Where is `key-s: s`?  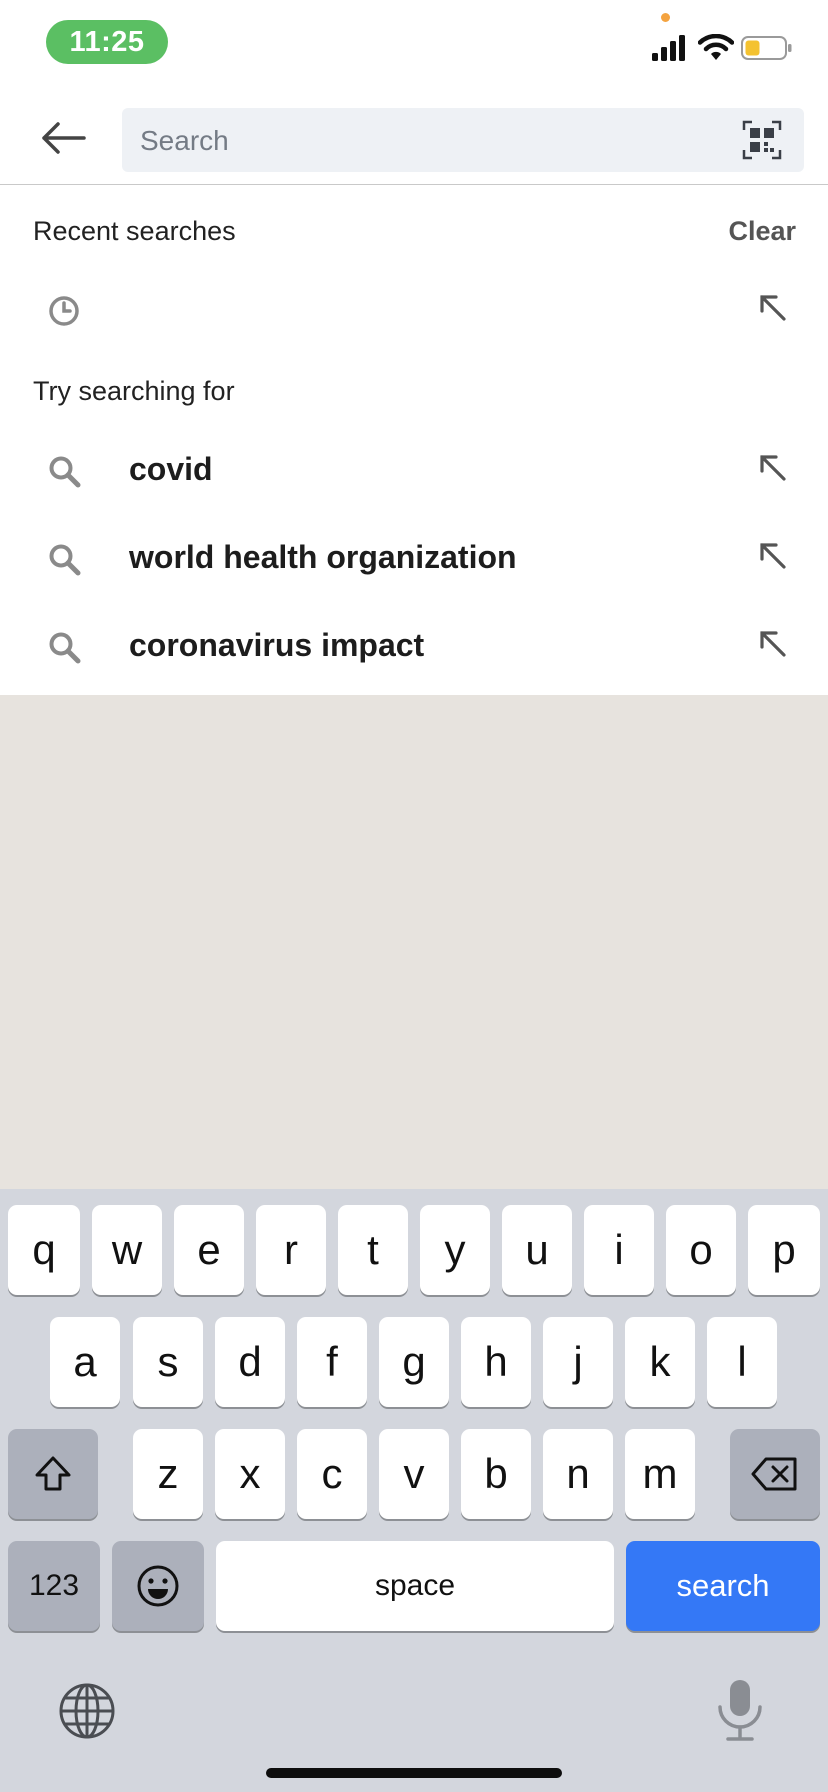 key-s: s is located at coordinates (168, 1362).